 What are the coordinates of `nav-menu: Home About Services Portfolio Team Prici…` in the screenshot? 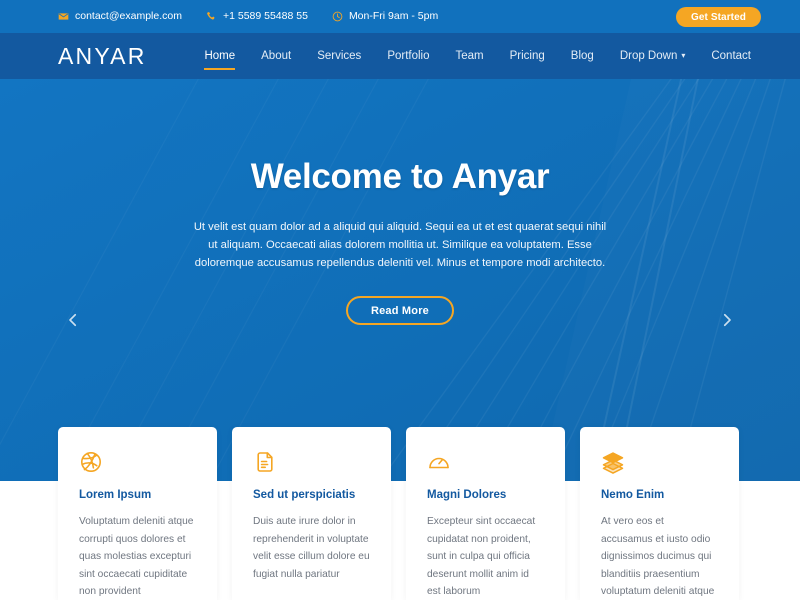 It's located at (477, 58).